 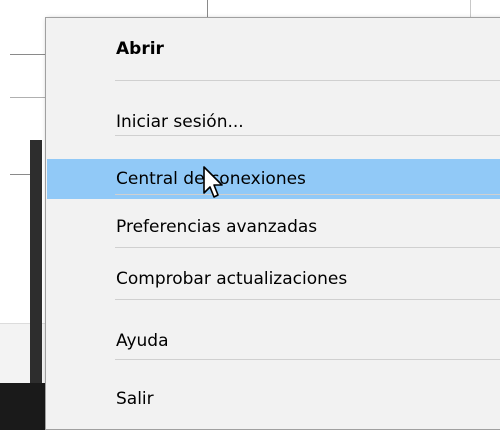 I want to click on menu-item-label: Preferencias avanzadas, so click(x=217, y=227).